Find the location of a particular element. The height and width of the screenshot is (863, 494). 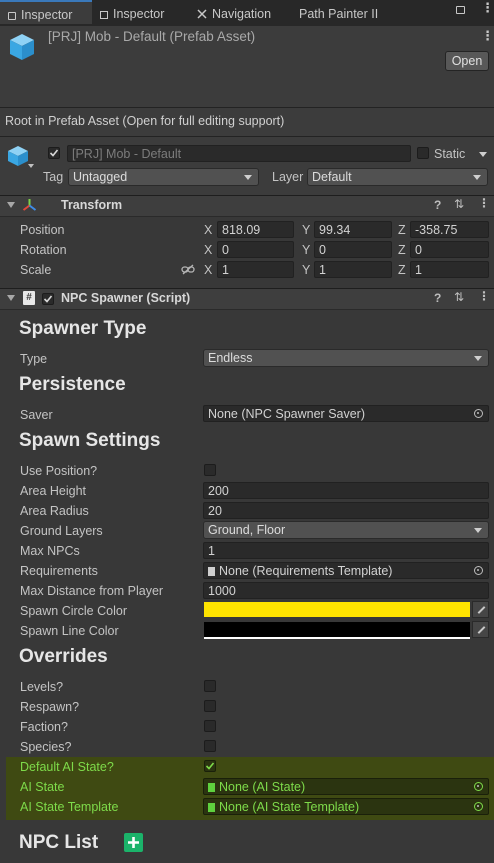

tab-navigation: Navigation is located at coordinates (234, 13).